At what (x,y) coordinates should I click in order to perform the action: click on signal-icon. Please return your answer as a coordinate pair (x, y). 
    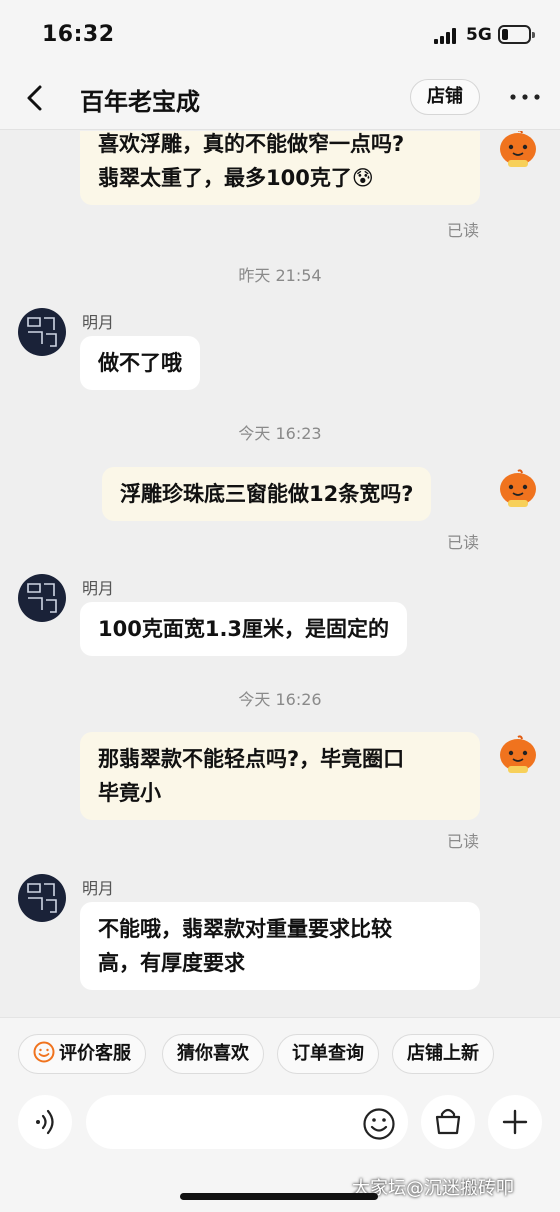
    Looking at the image, I should click on (447, 36).